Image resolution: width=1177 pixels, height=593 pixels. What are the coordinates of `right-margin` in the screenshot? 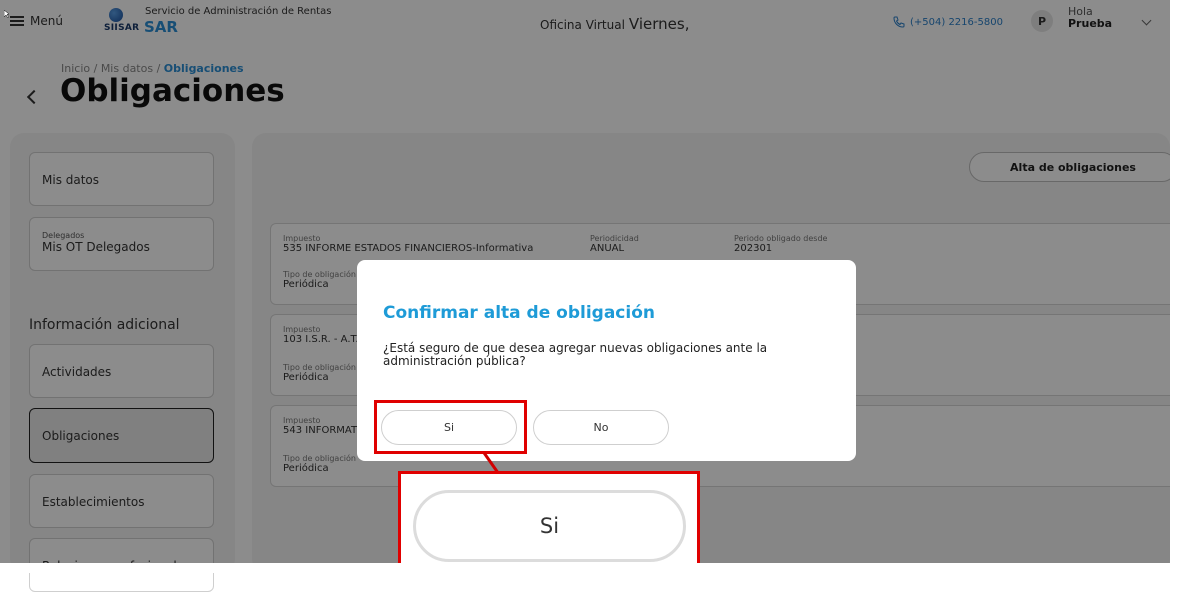 It's located at (1173, 286).